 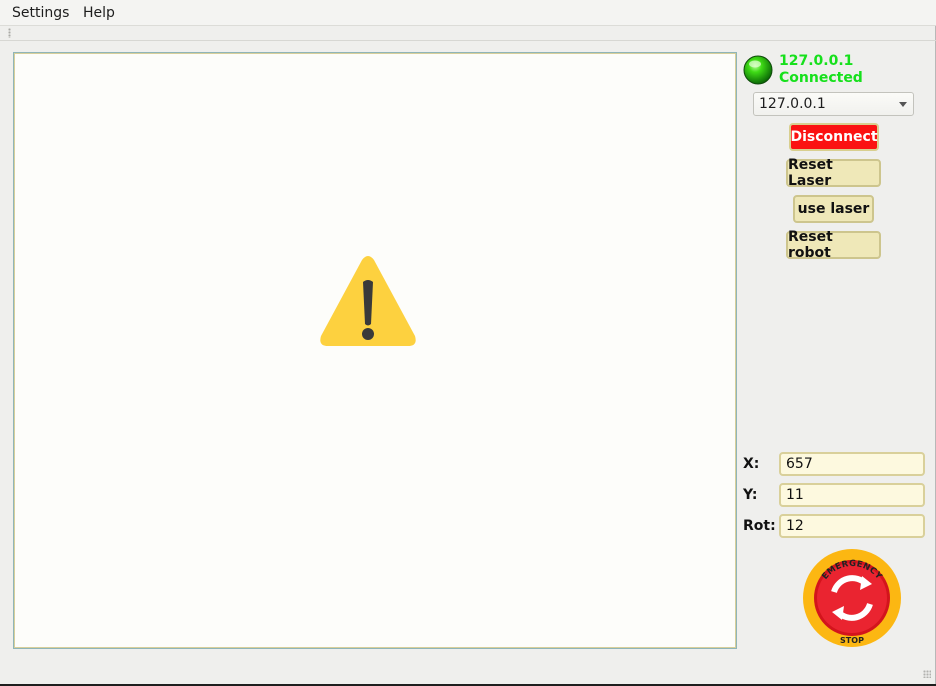 What do you see at coordinates (852, 640) in the screenshot?
I see `estop-bottom-text: STOP` at bounding box center [852, 640].